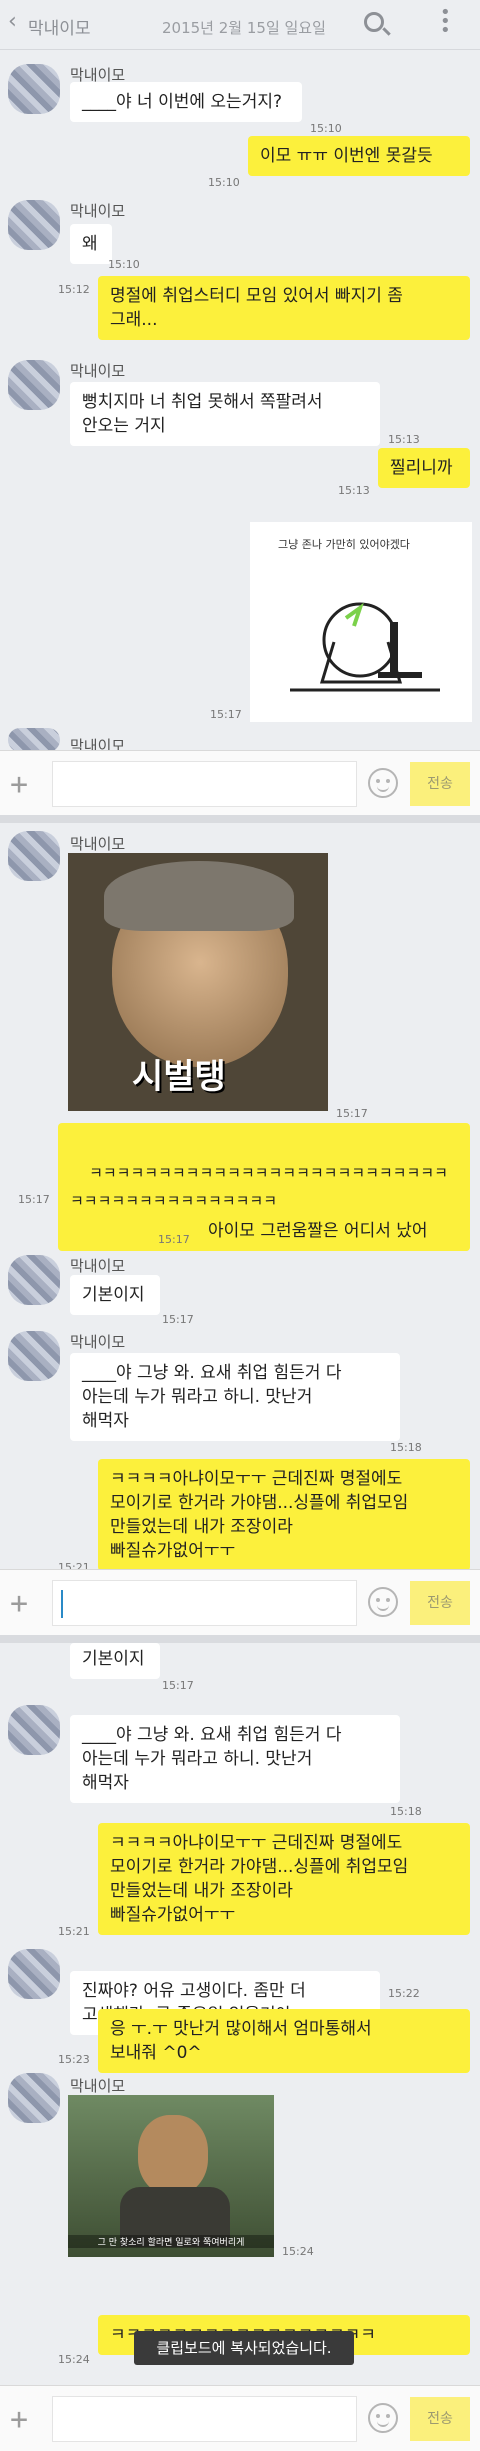 The height and width of the screenshot is (2451, 480). Describe the element at coordinates (445, 22) in the screenshot. I see `more-icon: • • •` at that location.